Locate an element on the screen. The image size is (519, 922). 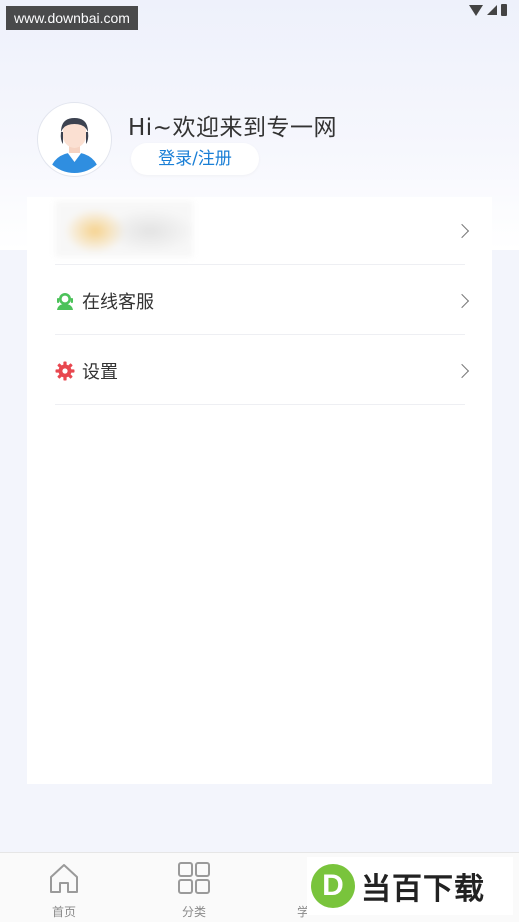
customer-service-icon is located at coordinates (65, 301).